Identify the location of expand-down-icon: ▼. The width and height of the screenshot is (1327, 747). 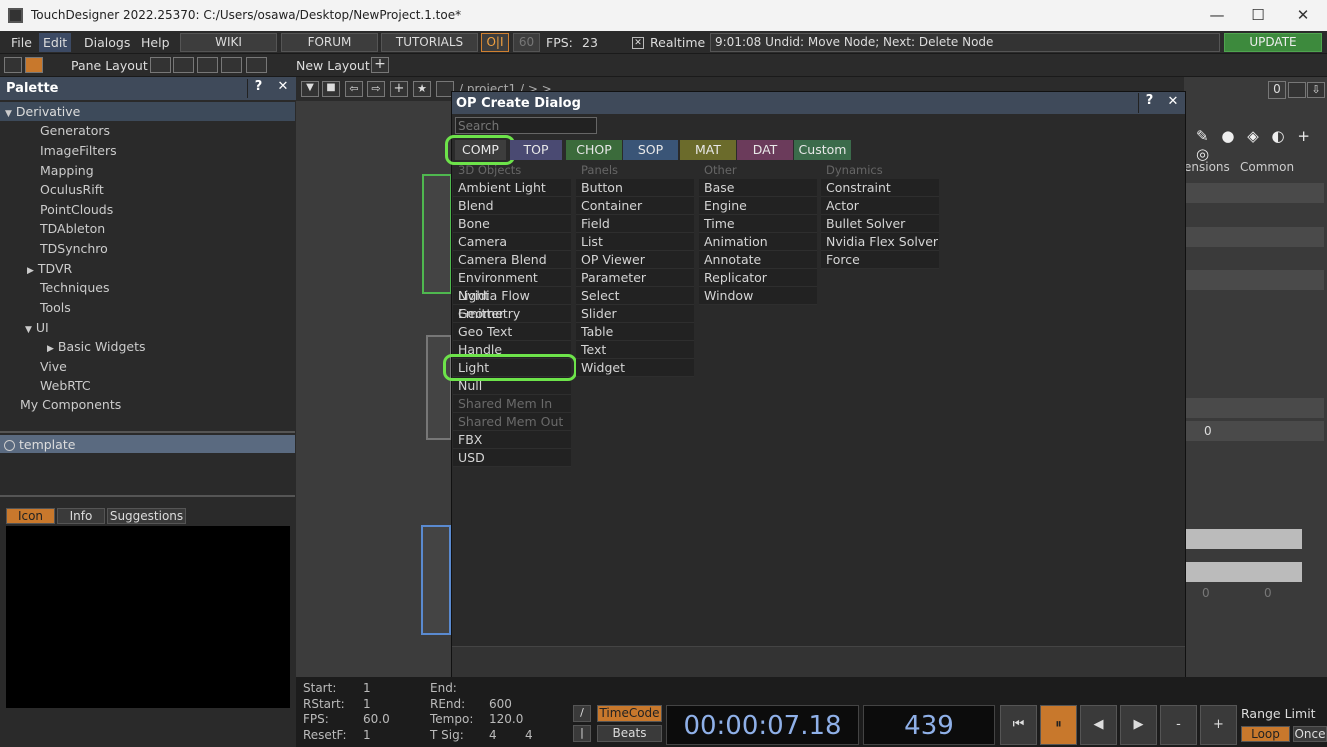
(28, 330).